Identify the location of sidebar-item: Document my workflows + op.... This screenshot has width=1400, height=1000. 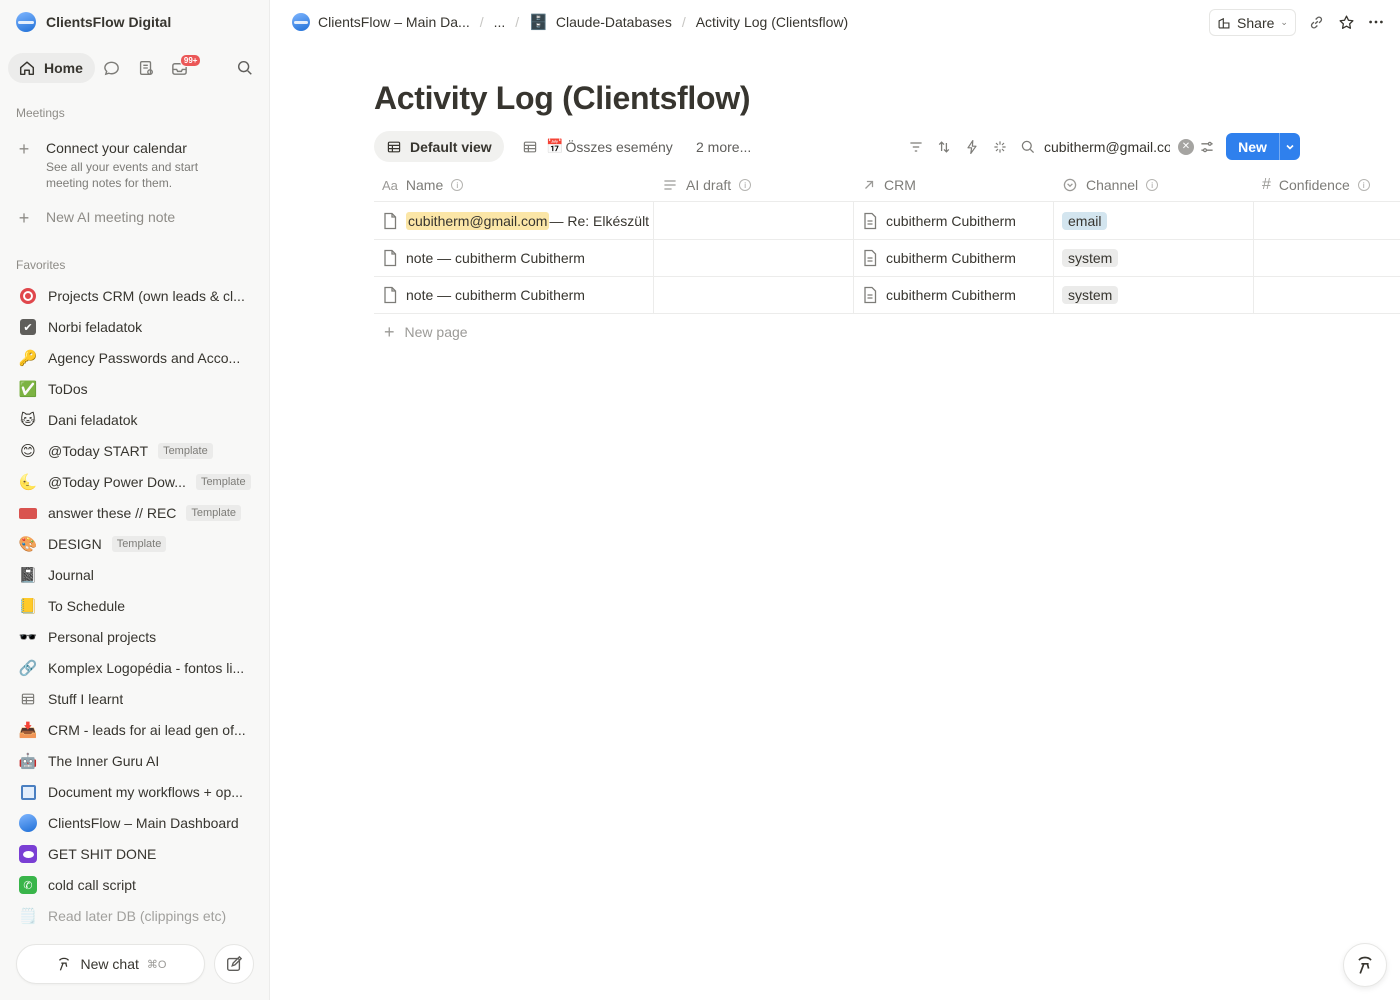
(135, 792).